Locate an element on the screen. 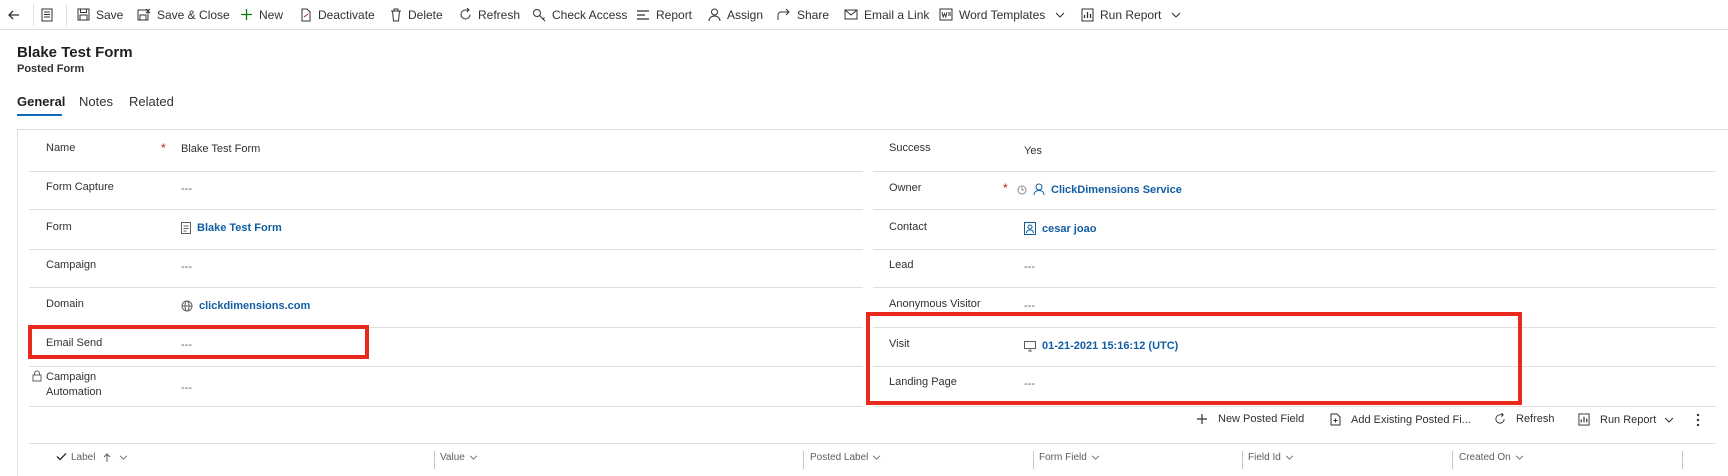 This screenshot has height=476, width=1728. word-icon is located at coordinates (946, 14).